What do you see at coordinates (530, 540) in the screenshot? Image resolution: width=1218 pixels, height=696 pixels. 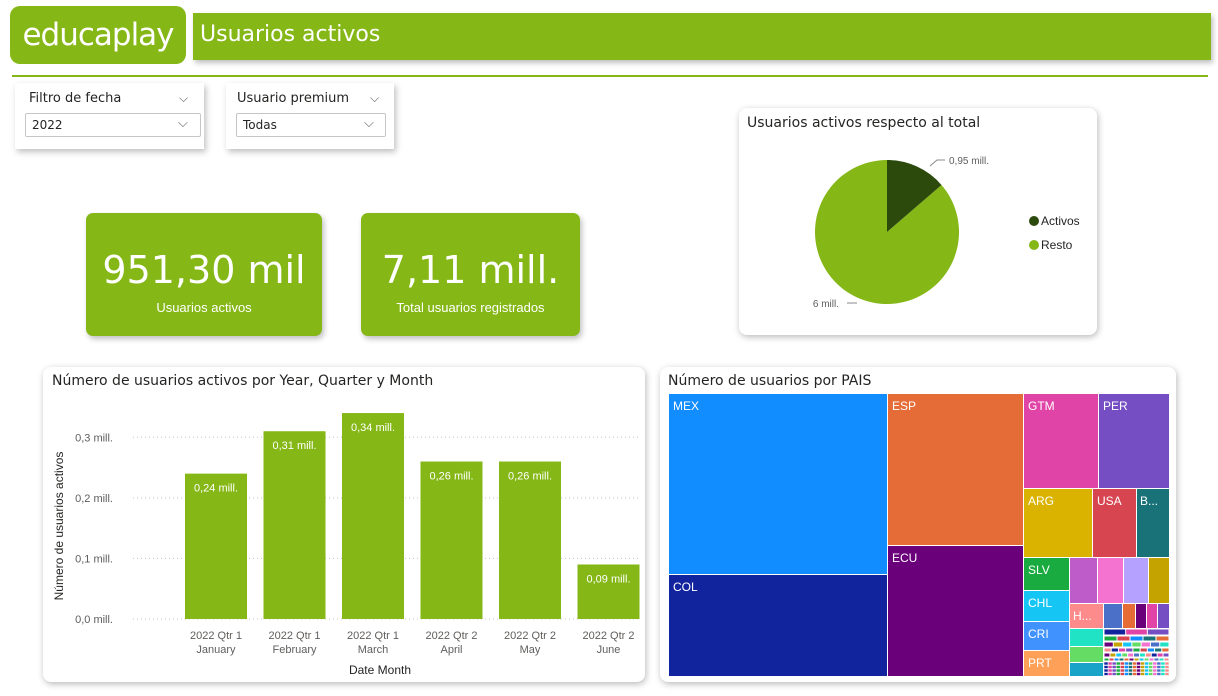 I see `bar-may` at bounding box center [530, 540].